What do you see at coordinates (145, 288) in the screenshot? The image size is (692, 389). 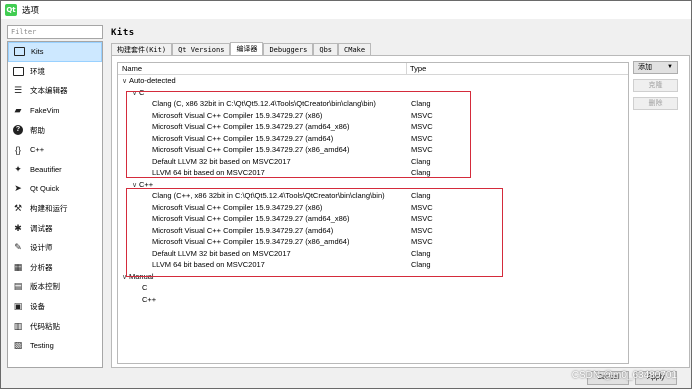 I see `tree-node-label: C` at bounding box center [145, 288].